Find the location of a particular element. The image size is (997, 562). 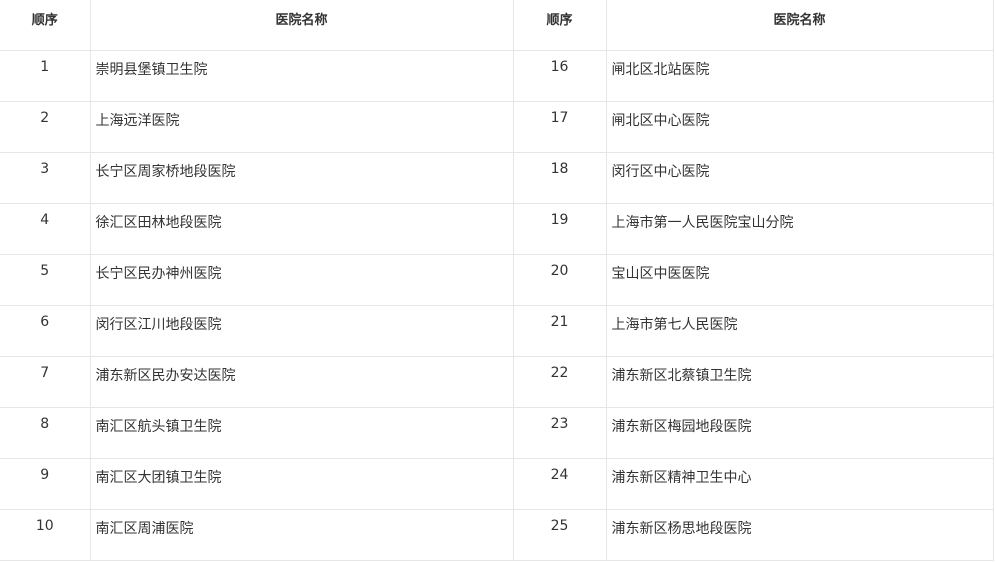

hospital-name-cell: 闸北区北站医院 is located at coordinates (799, 76).